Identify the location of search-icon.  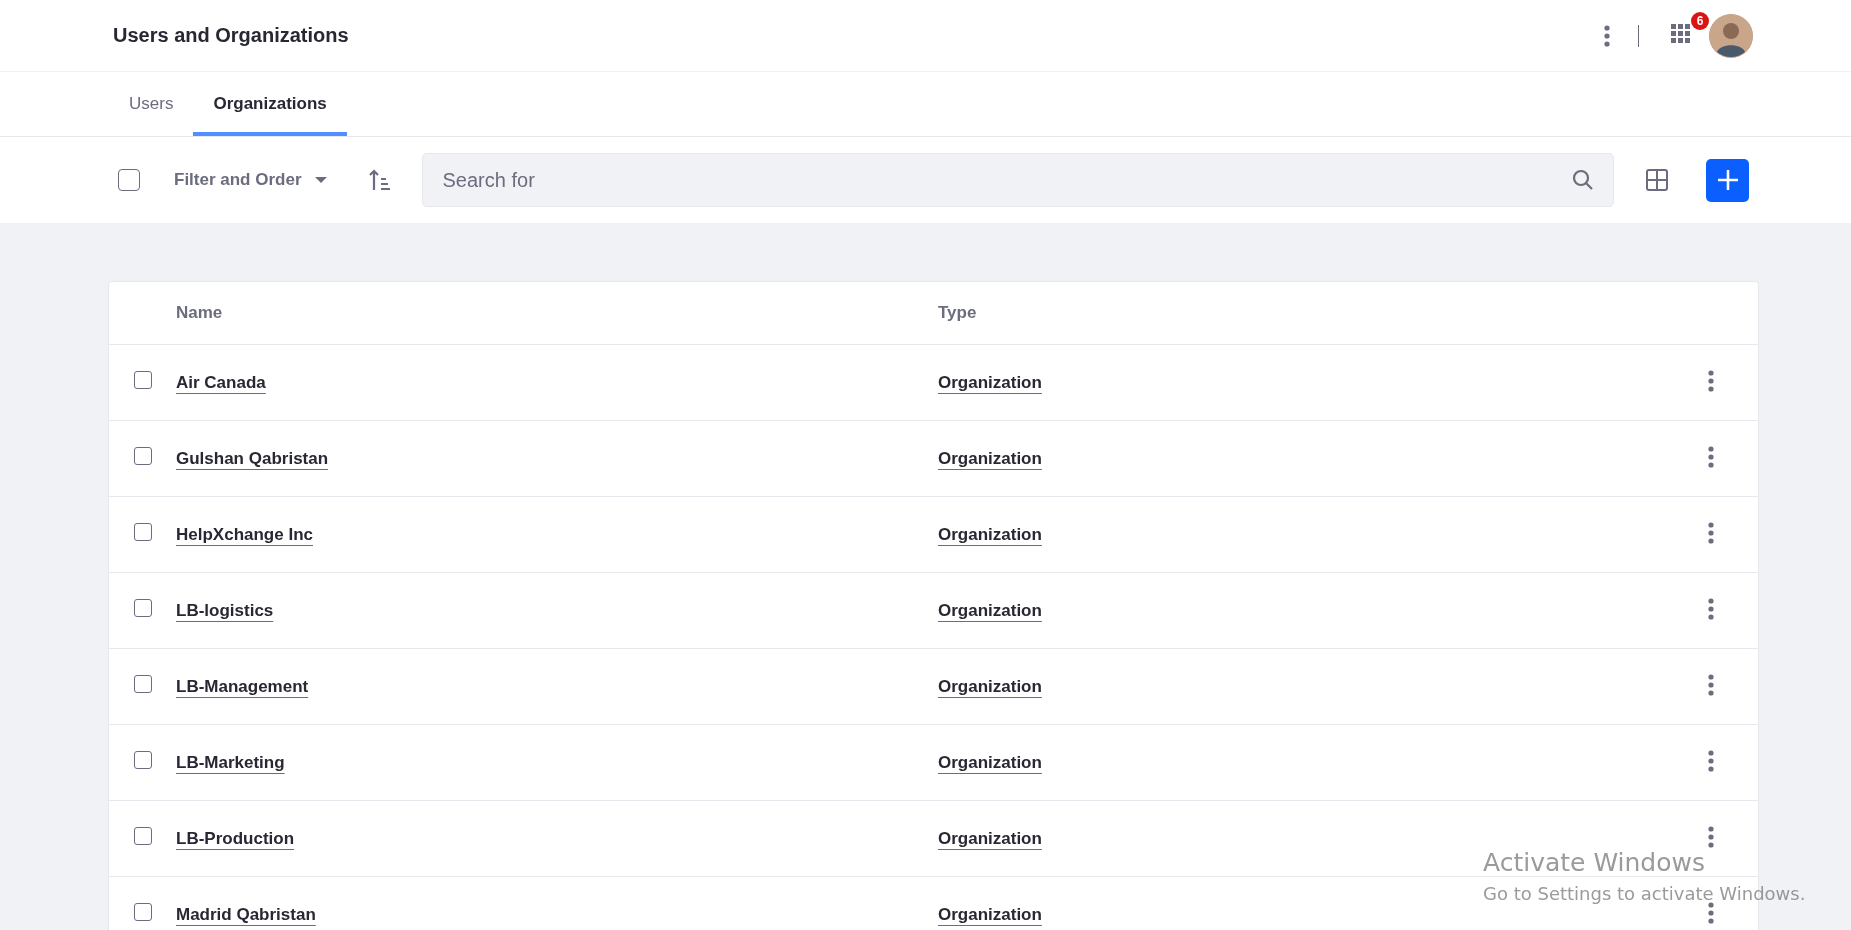
(1583, 180).